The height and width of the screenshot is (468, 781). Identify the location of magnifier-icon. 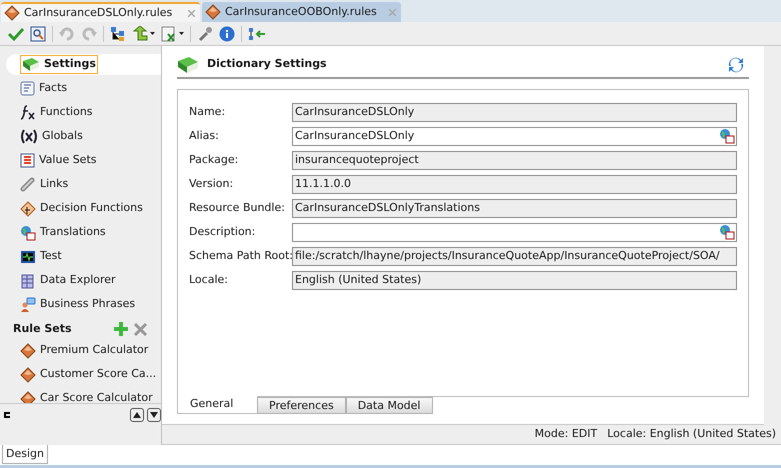
(38, 34).